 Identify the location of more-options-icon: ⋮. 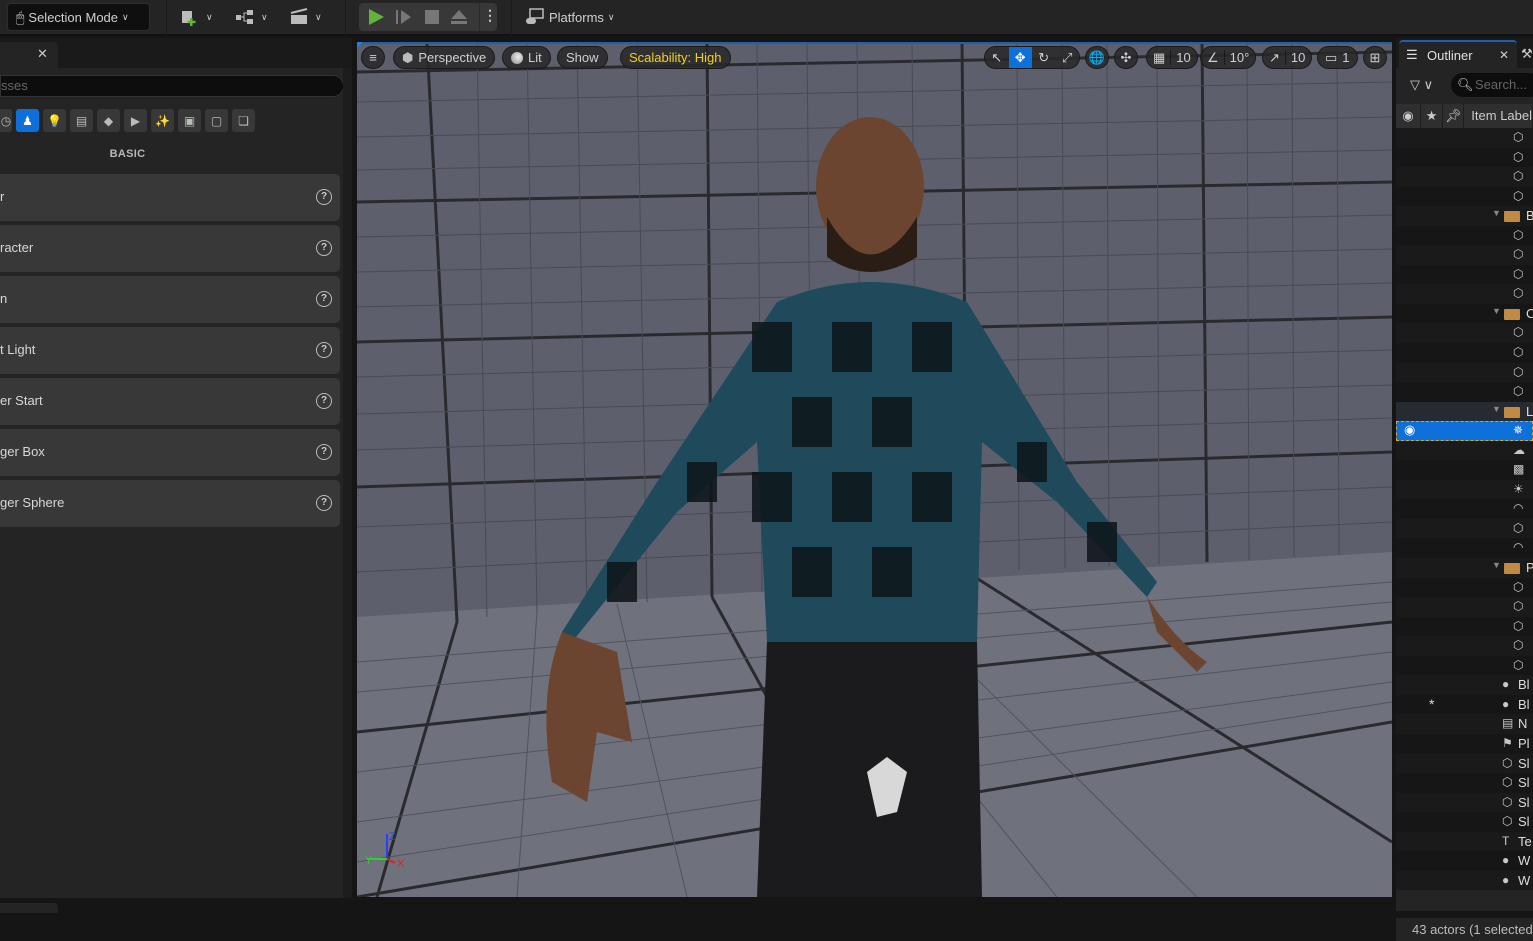
(490, 15).